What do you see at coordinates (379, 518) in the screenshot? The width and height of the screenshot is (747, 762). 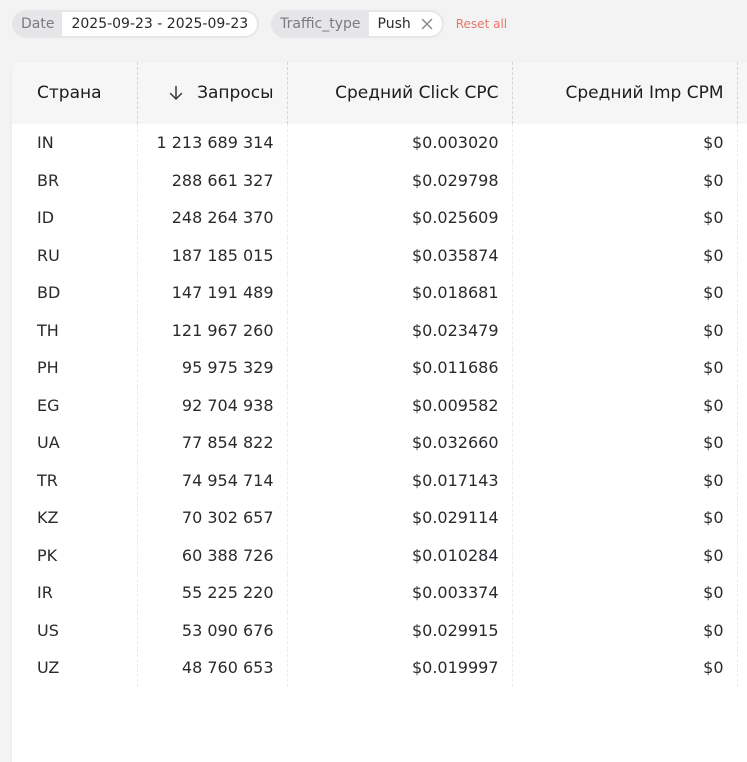 I see `table-row: KZ 70 302 657 $0.029114 $0` at bounding box center [379, 518].